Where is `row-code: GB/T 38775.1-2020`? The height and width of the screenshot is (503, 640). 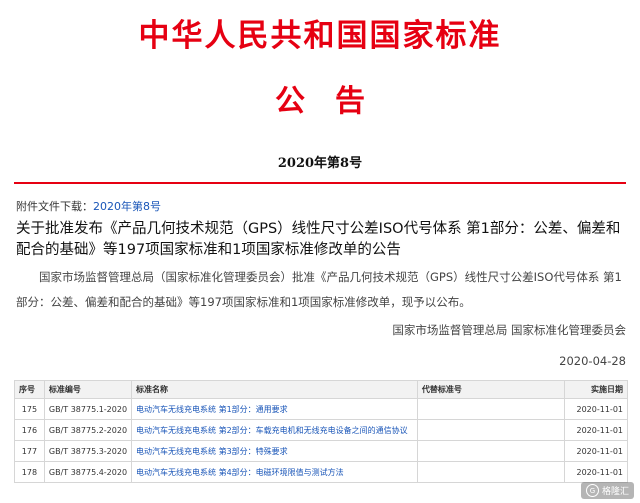 row-code: GB/T 38775.1-2020 is located at coordinates (88, 409).